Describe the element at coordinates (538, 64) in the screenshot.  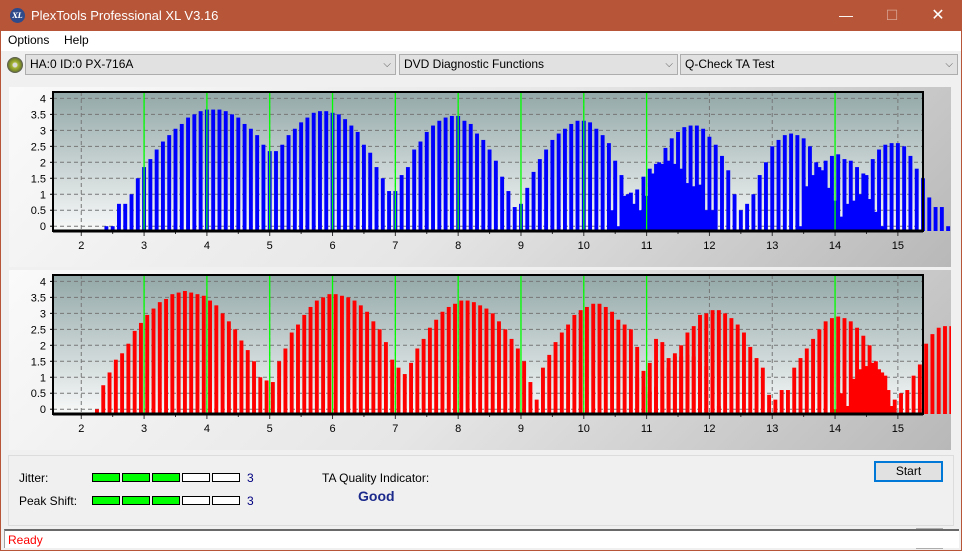
I see `function-select: DVD Diagnostic Functions ⌵` at that location.